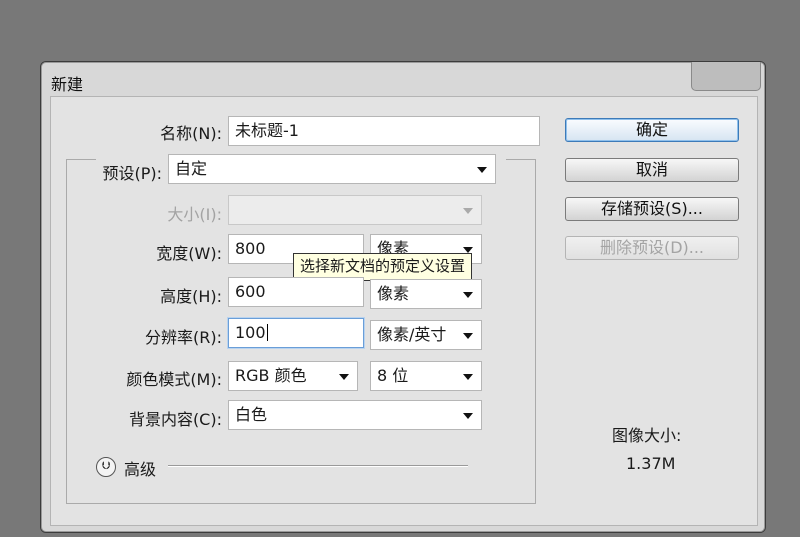  Describe the element at coordinates (296, 292) in the screenshot. I see `height-input: 600` at that location.